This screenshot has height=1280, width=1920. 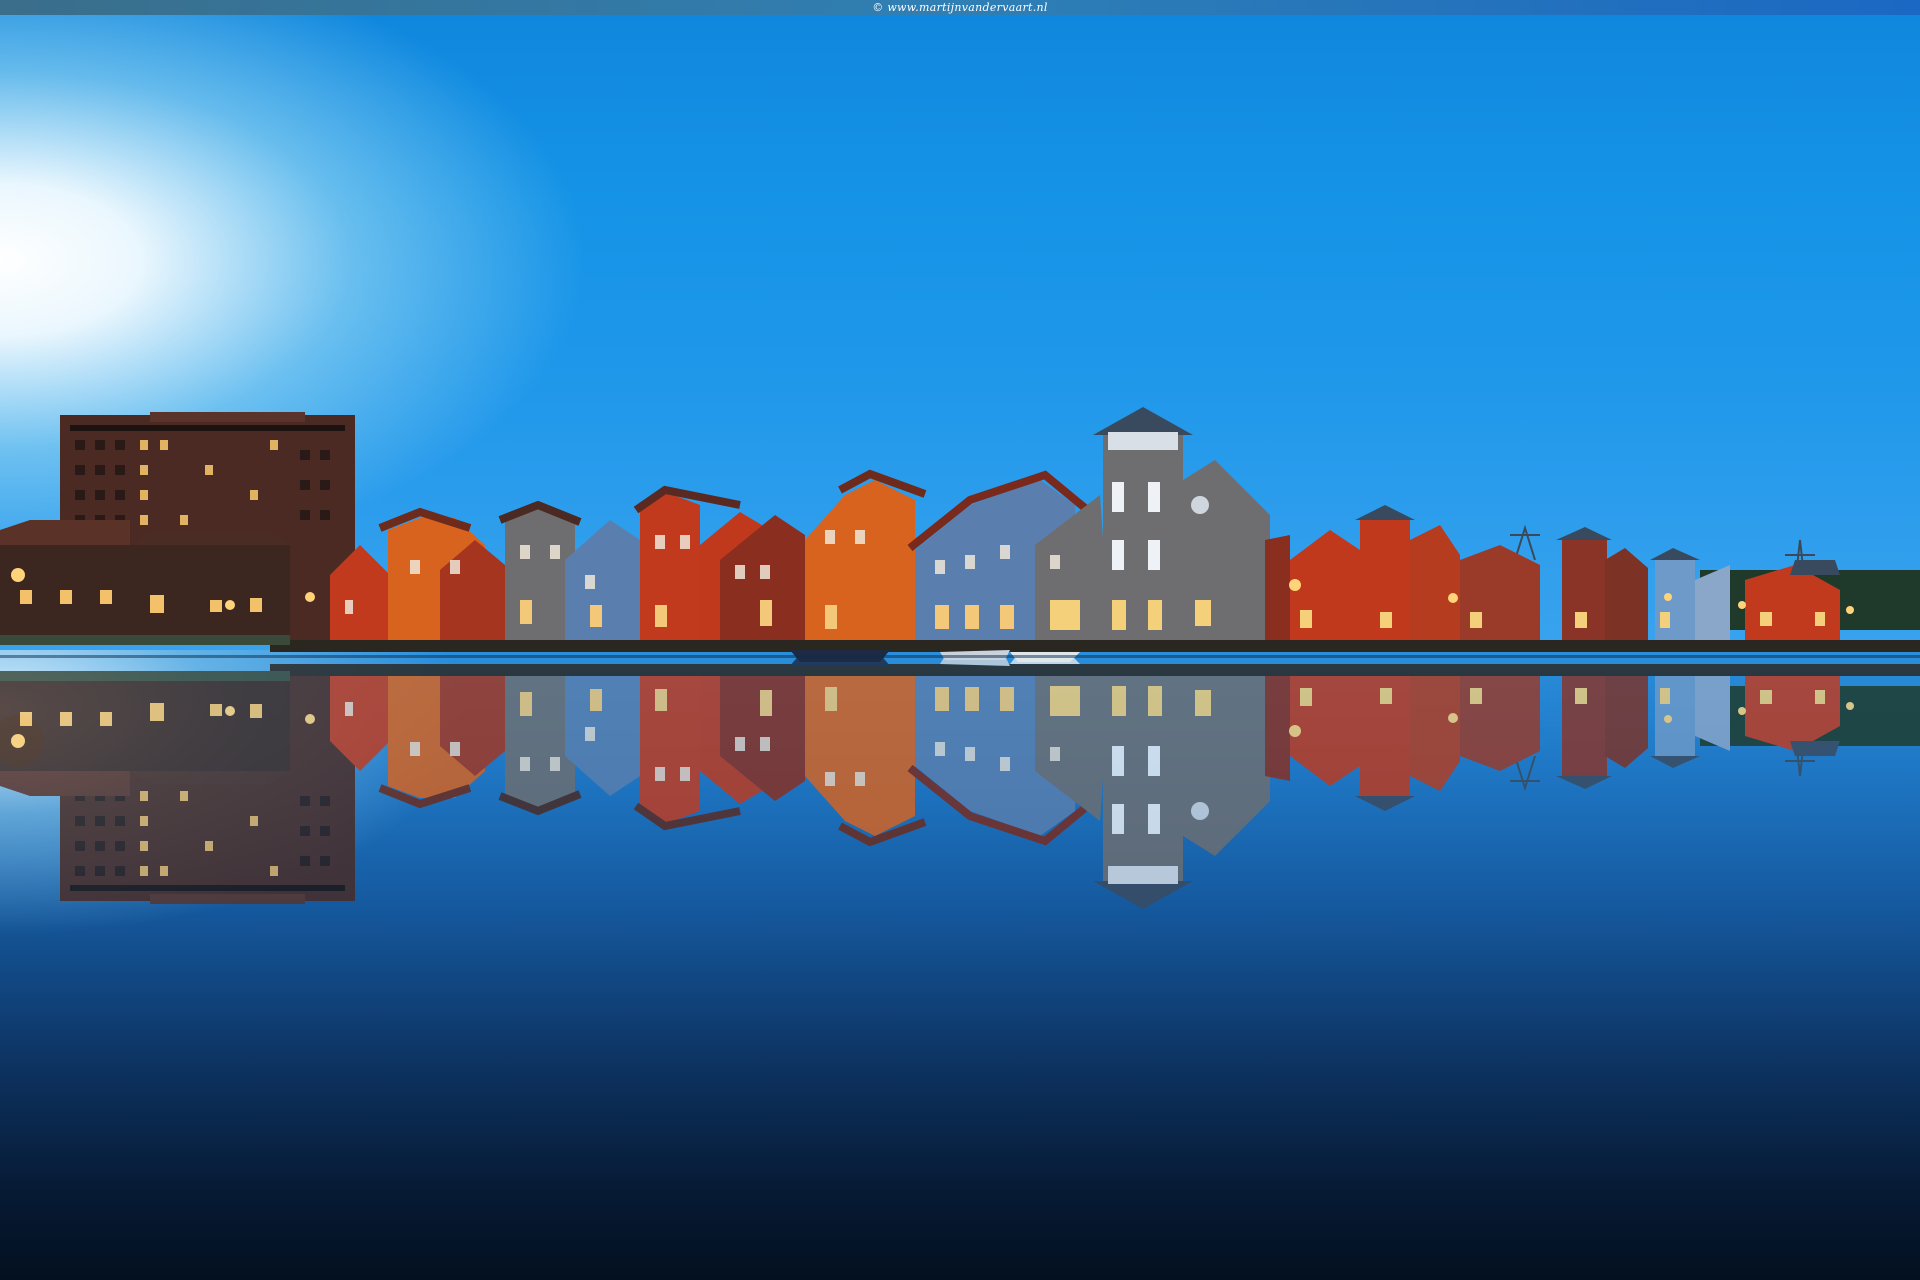 I want to click on waterline, so click(x=960, y=656).